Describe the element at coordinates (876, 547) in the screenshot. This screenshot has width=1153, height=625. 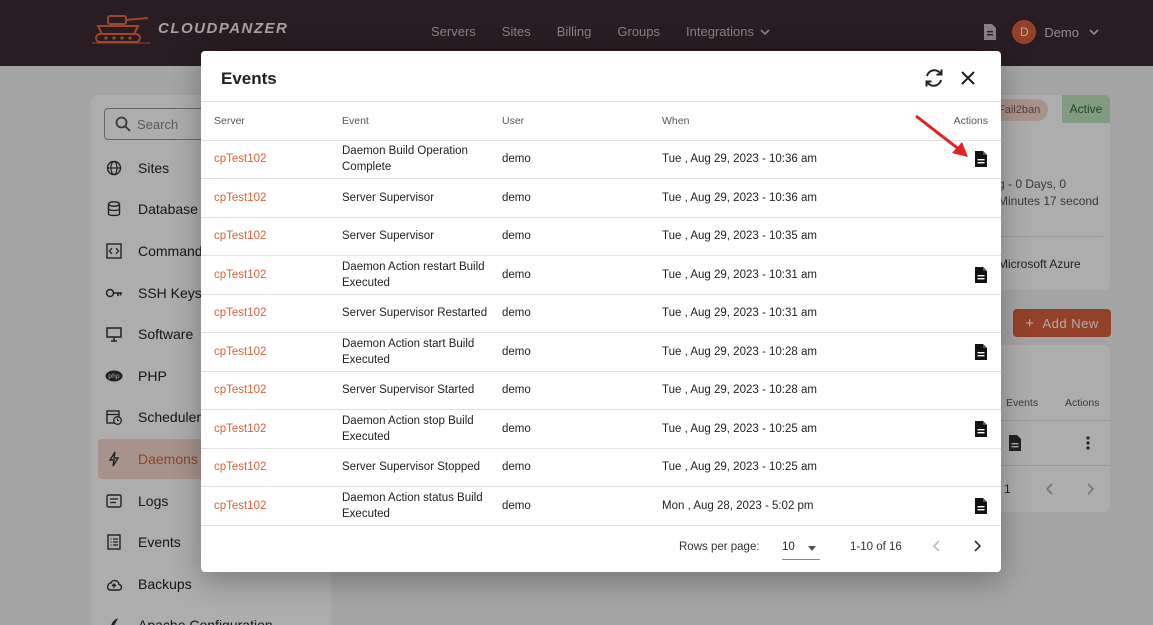
I see `pagination-range: 1-10 of 16` at that location.